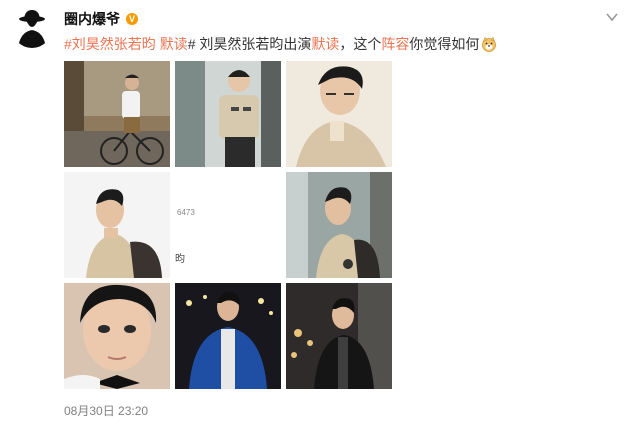 This screenshot has width=640, height=427. I want to click on photo-blank-loading: 6473 昀, so click(228, 225).